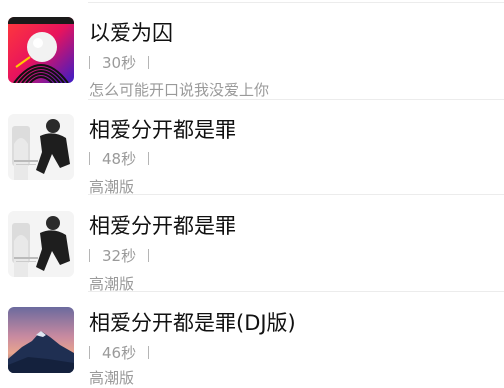 The width and height of the screenshot is (504, 388). I want to click on song-subtitle: 高潮版, so click(112, 378).